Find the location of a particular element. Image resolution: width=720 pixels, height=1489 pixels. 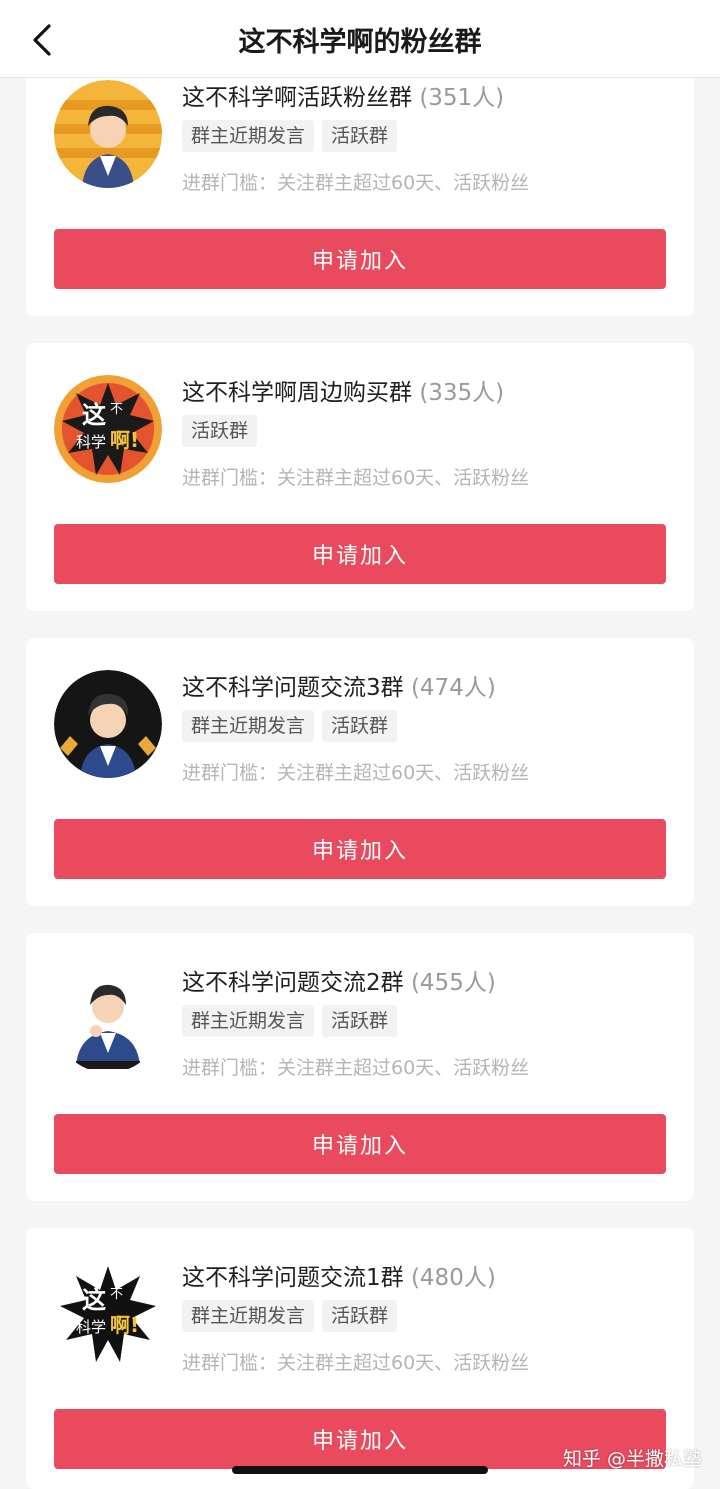

group-name: 这不科学啊活跃粉丝群 is located at coordinates (297, 98).